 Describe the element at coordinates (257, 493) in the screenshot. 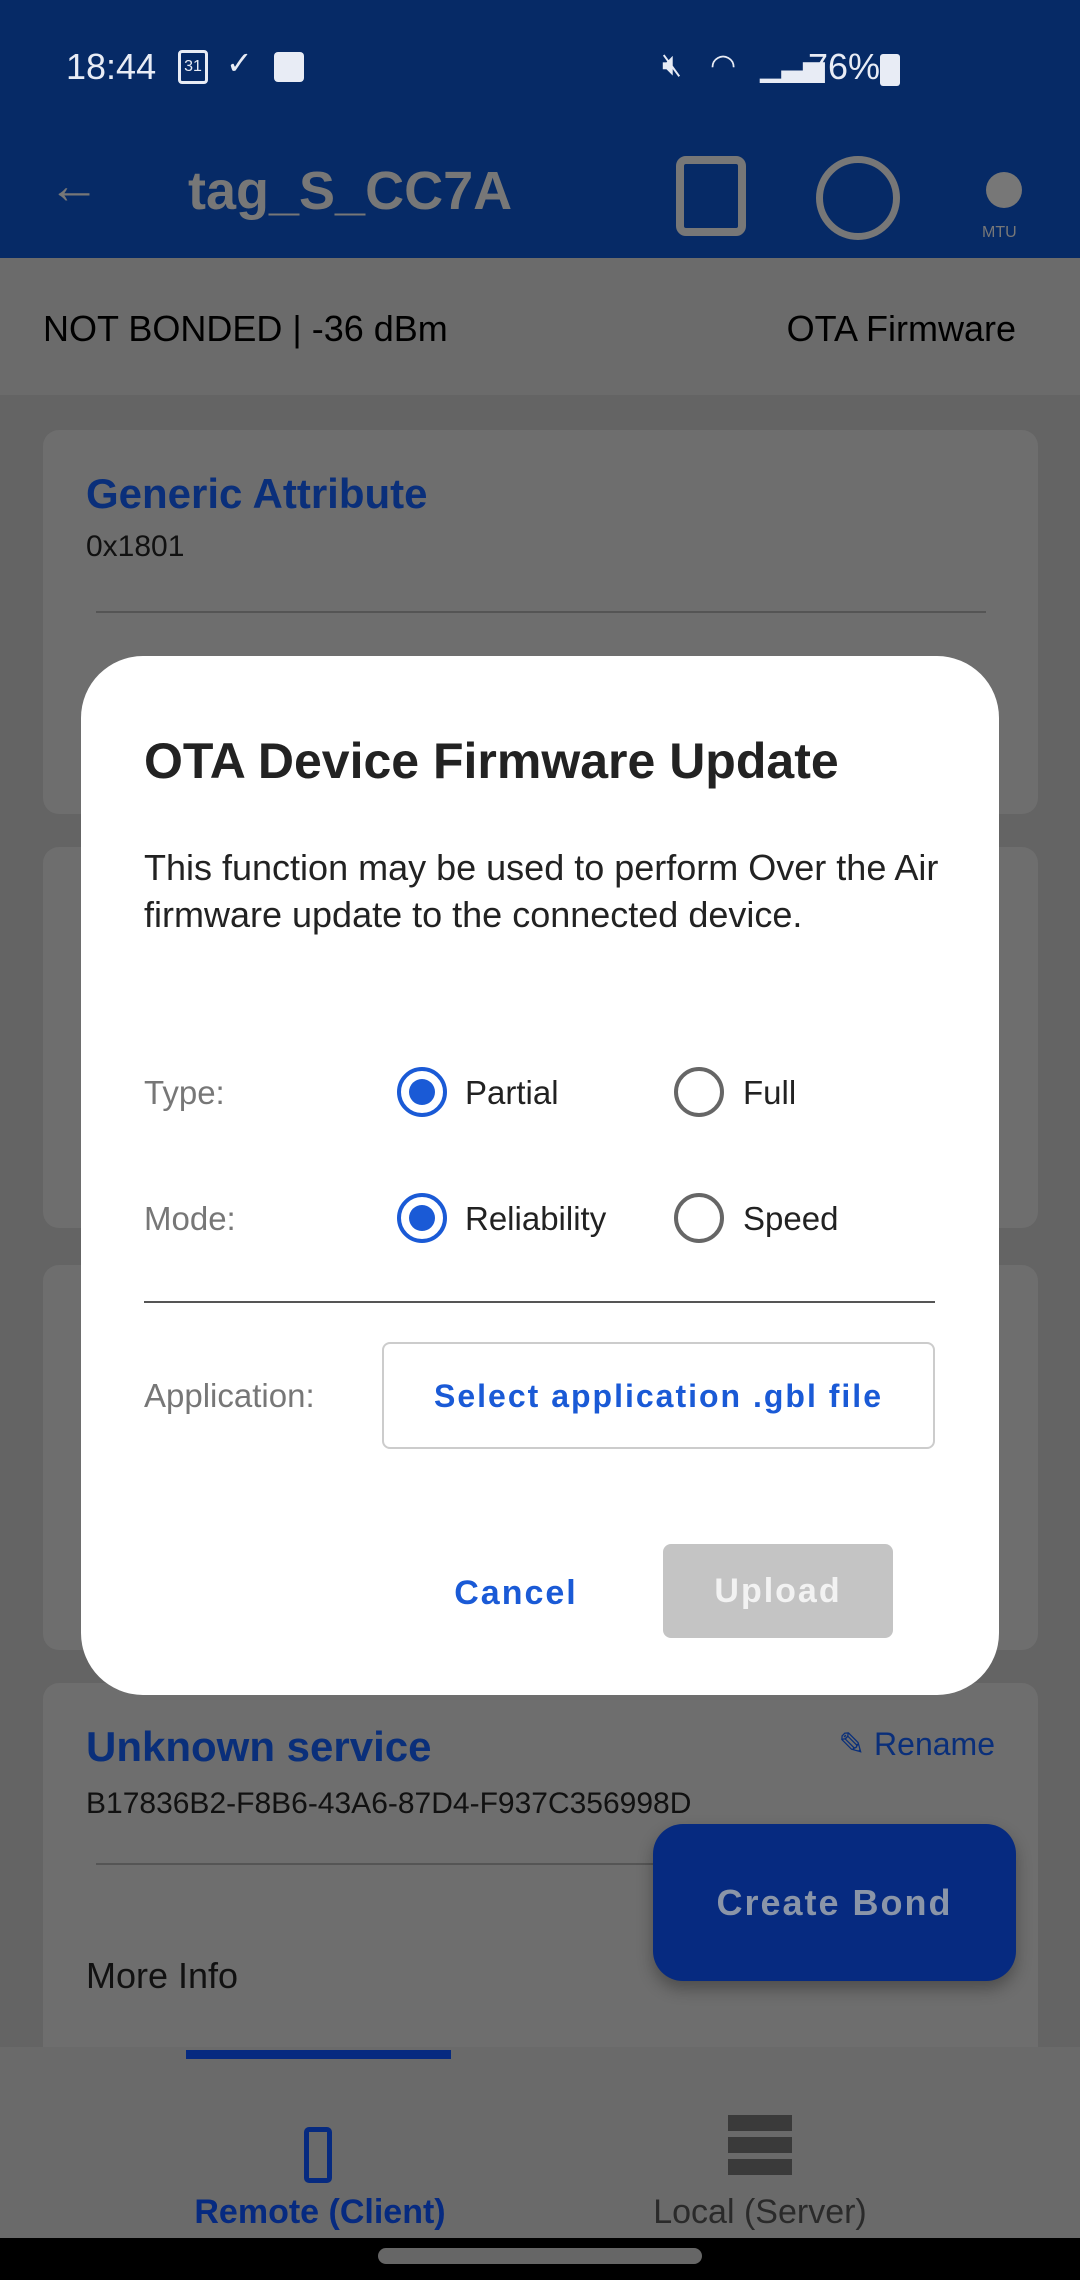

I see `service-name: Generic Attribute` at that location.